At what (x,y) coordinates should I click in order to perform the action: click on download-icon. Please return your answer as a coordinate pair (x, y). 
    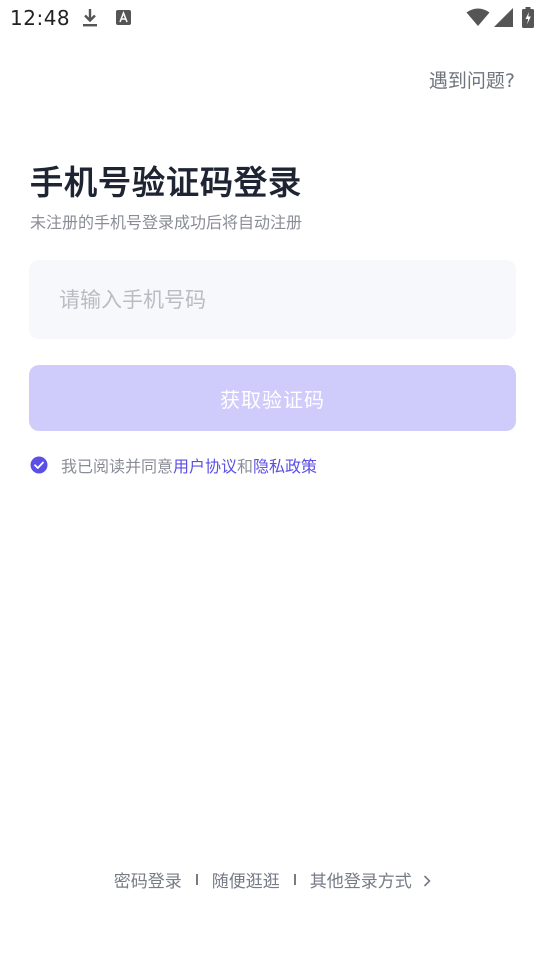
    Looking at the image, I should click on (90, 20).